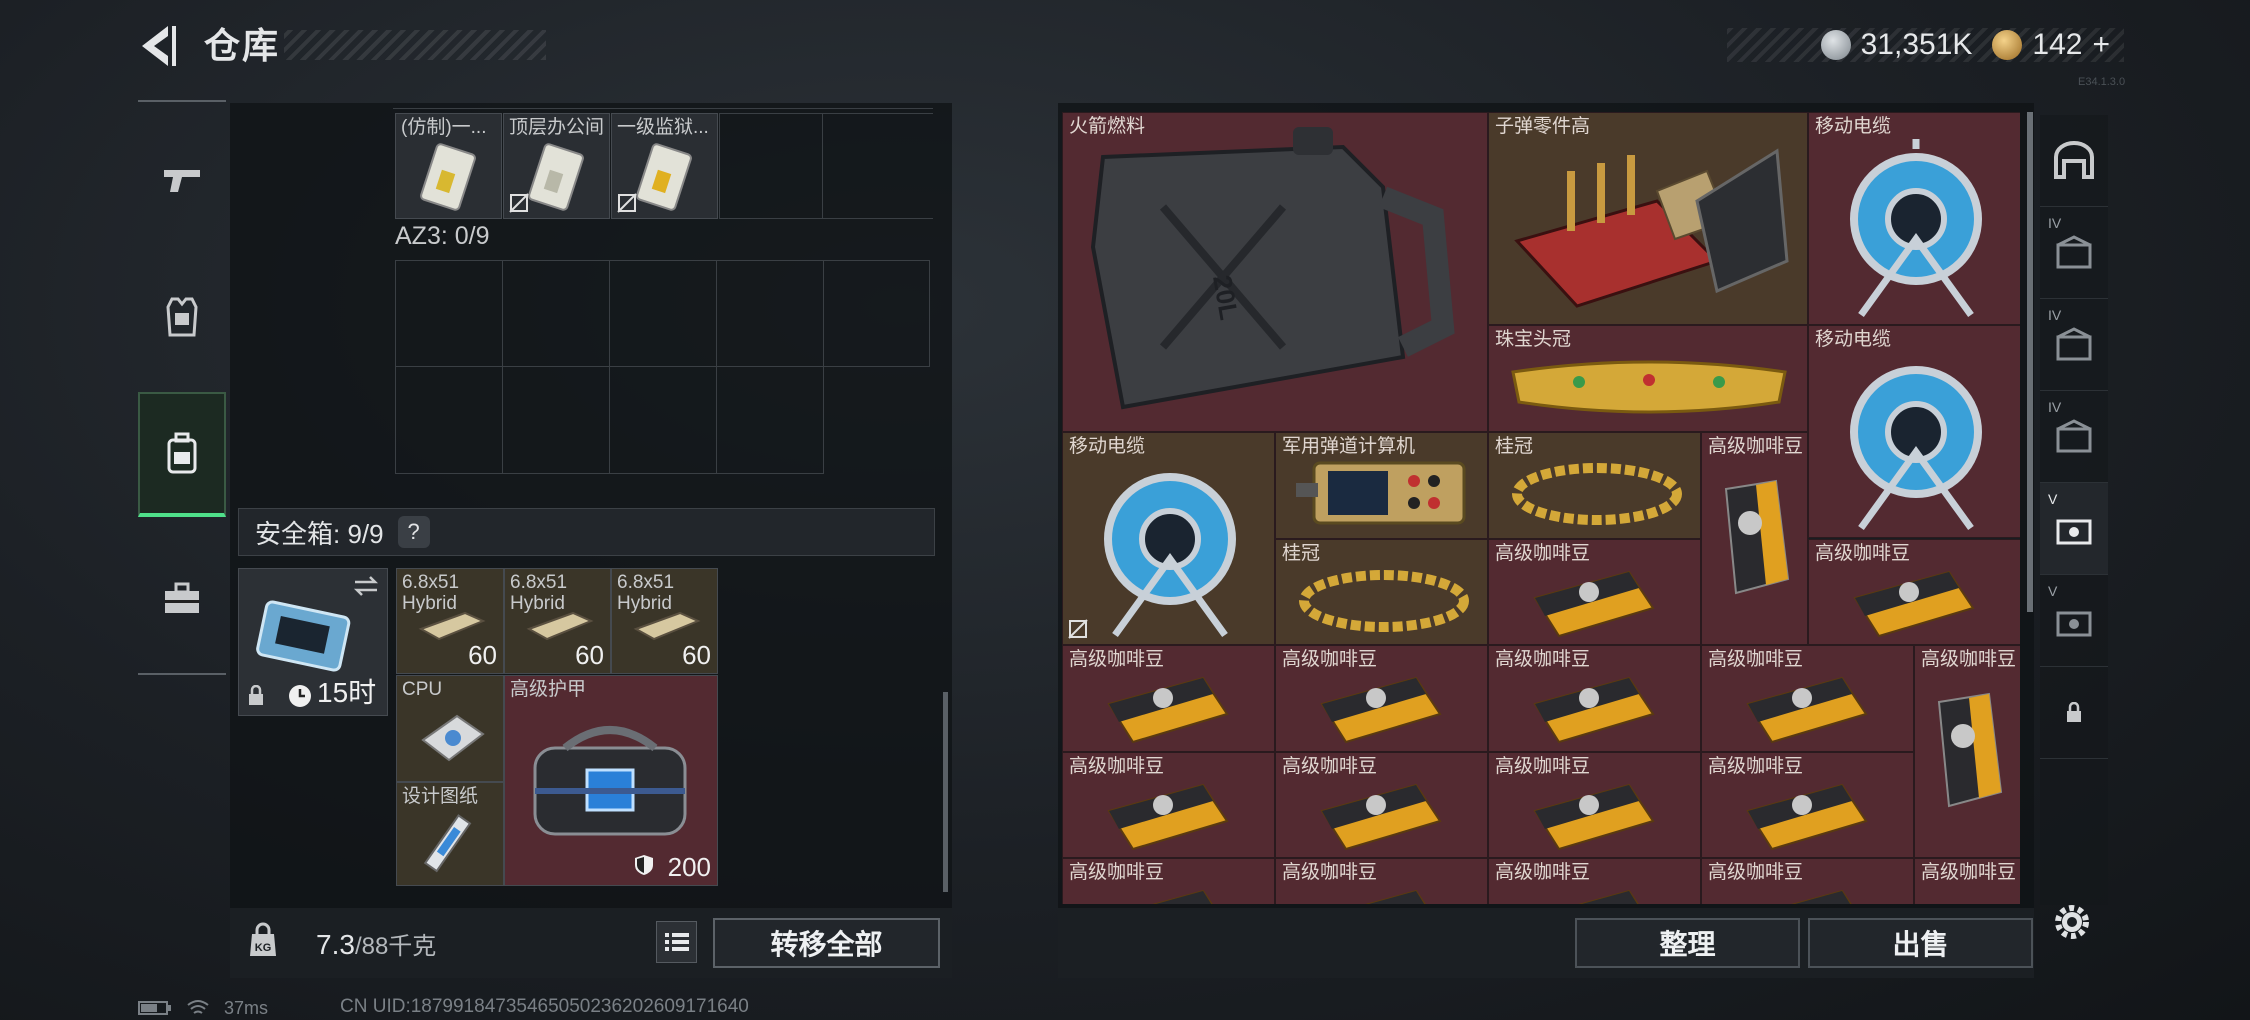 This screenshot has height=1020, width=2250. I want to click on left-tab-strip, so click(182, 387).